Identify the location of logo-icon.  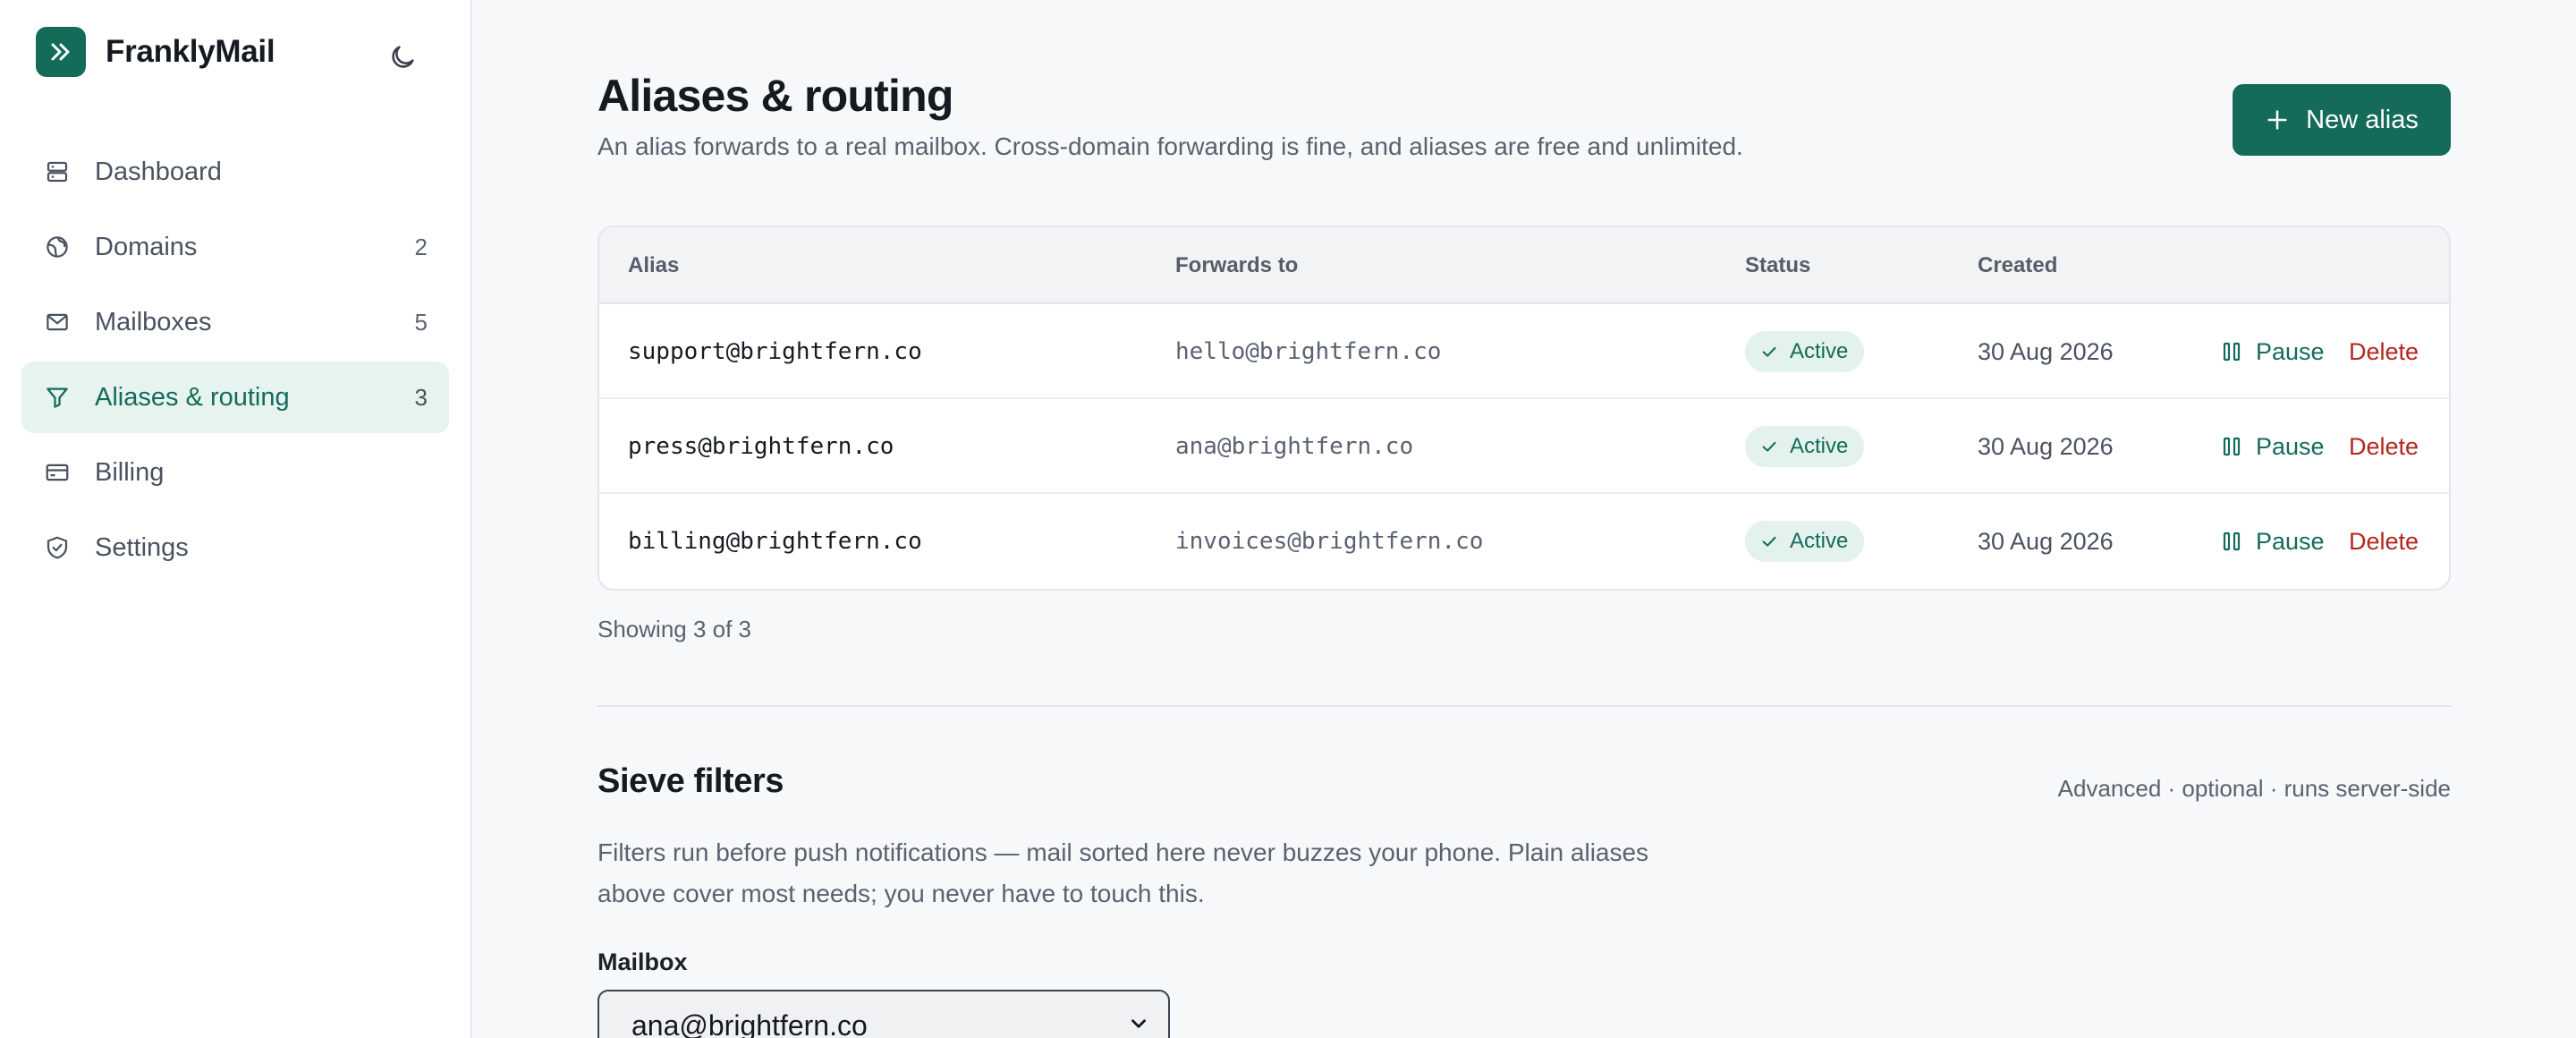
(61, 52).